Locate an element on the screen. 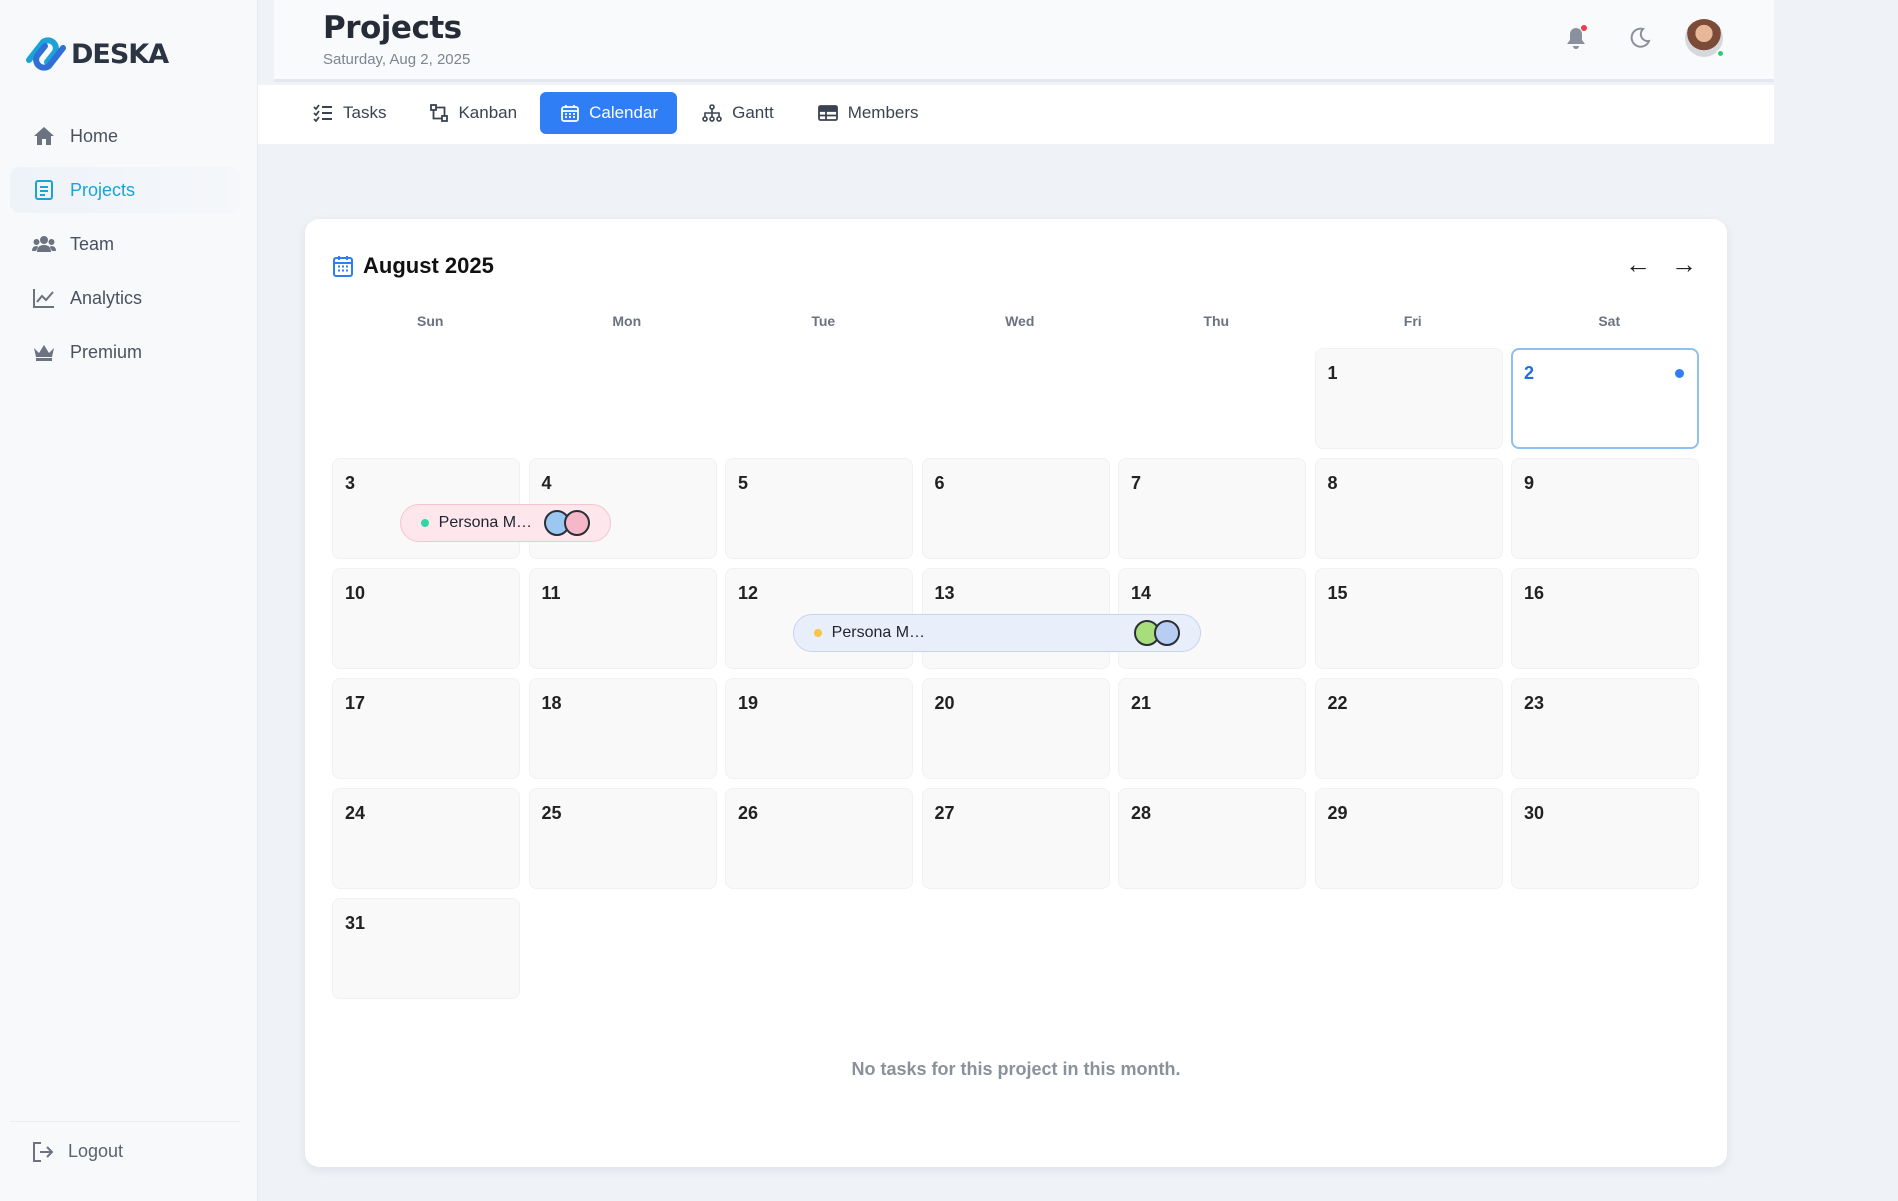 The image size is (1898, 1201). day-number: 3 is located at coordinates (350, 483).